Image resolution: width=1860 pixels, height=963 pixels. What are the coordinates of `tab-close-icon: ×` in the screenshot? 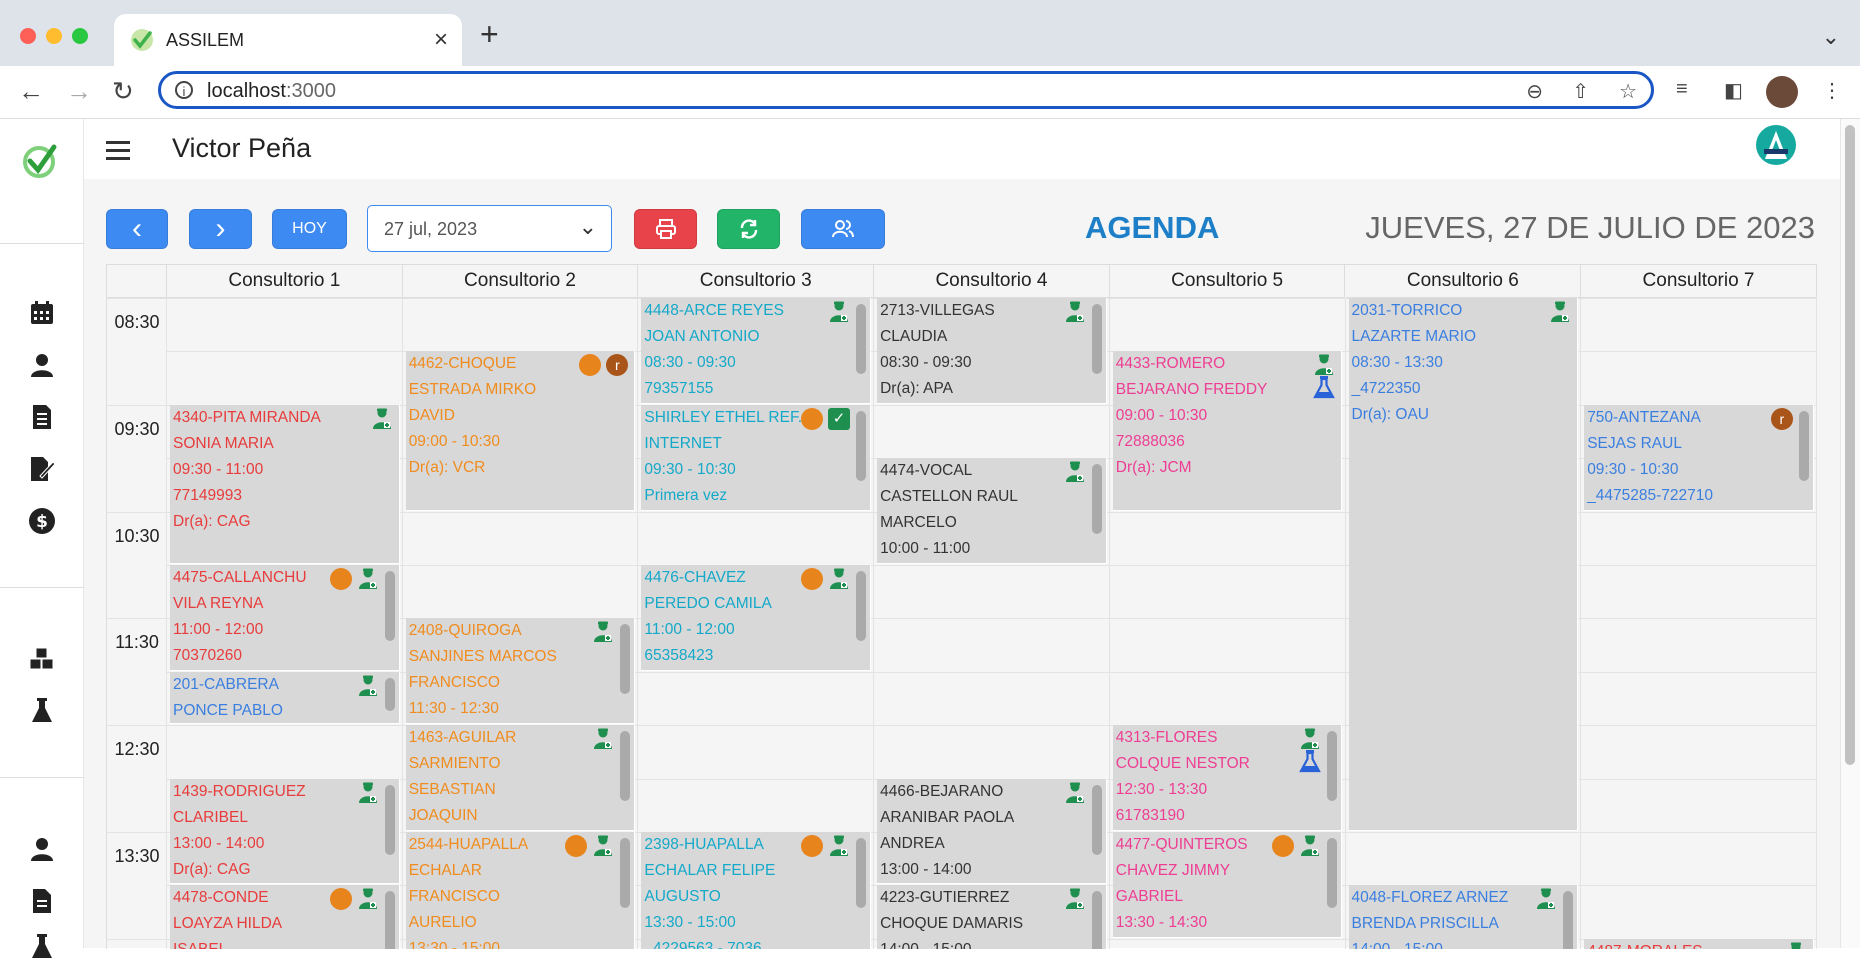 It's located at (441, 40).